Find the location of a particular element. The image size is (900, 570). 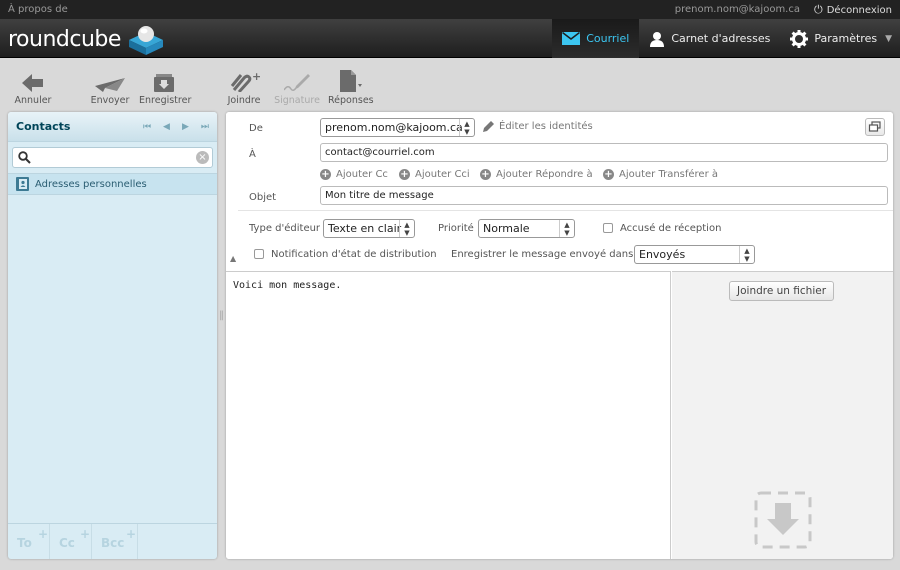

store-target-label: Enregistrer le message envoyé dans is located at coordinates (542, 254).